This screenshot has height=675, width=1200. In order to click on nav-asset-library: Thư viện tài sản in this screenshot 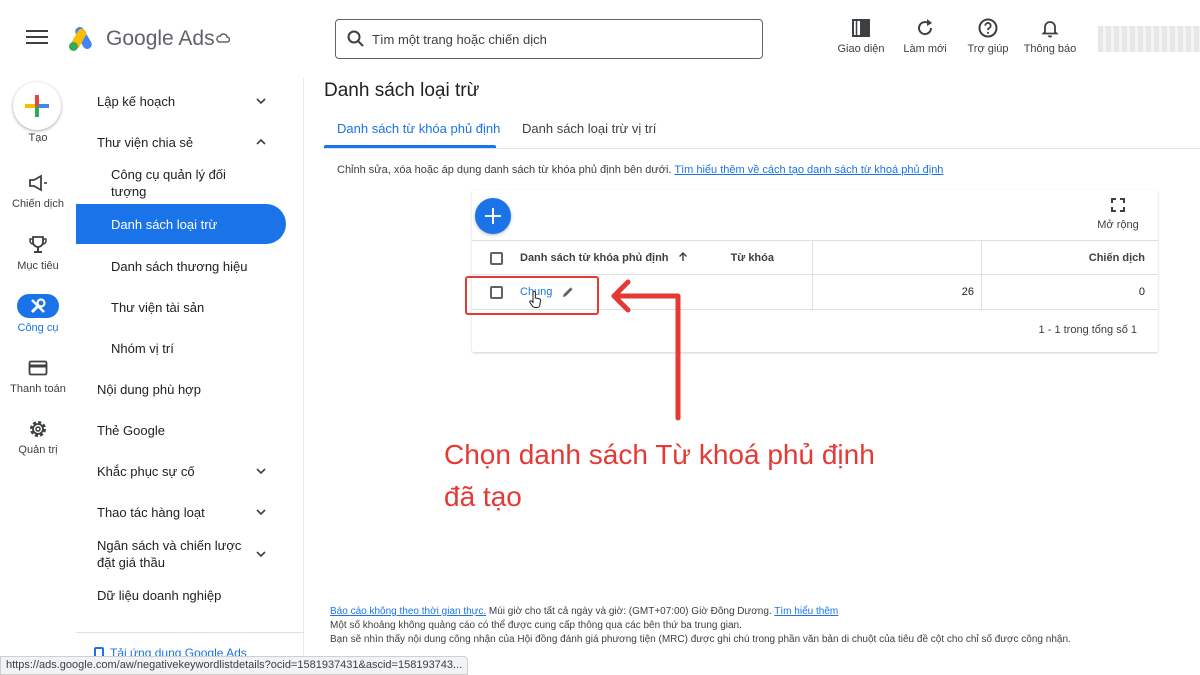, I will do `click(181, 307)`.